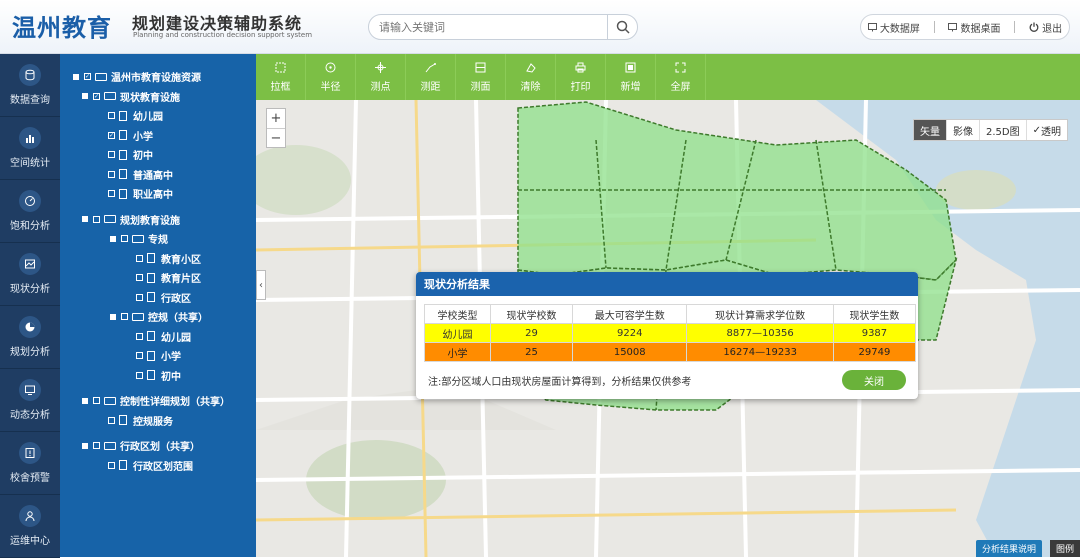 Image resolution: width=1080 pixels, height=558 pixels. What do you see at coordinates (280, 87) in the screenshot?
I see `tool-label: 拉框` at bounding box center [280, 87].